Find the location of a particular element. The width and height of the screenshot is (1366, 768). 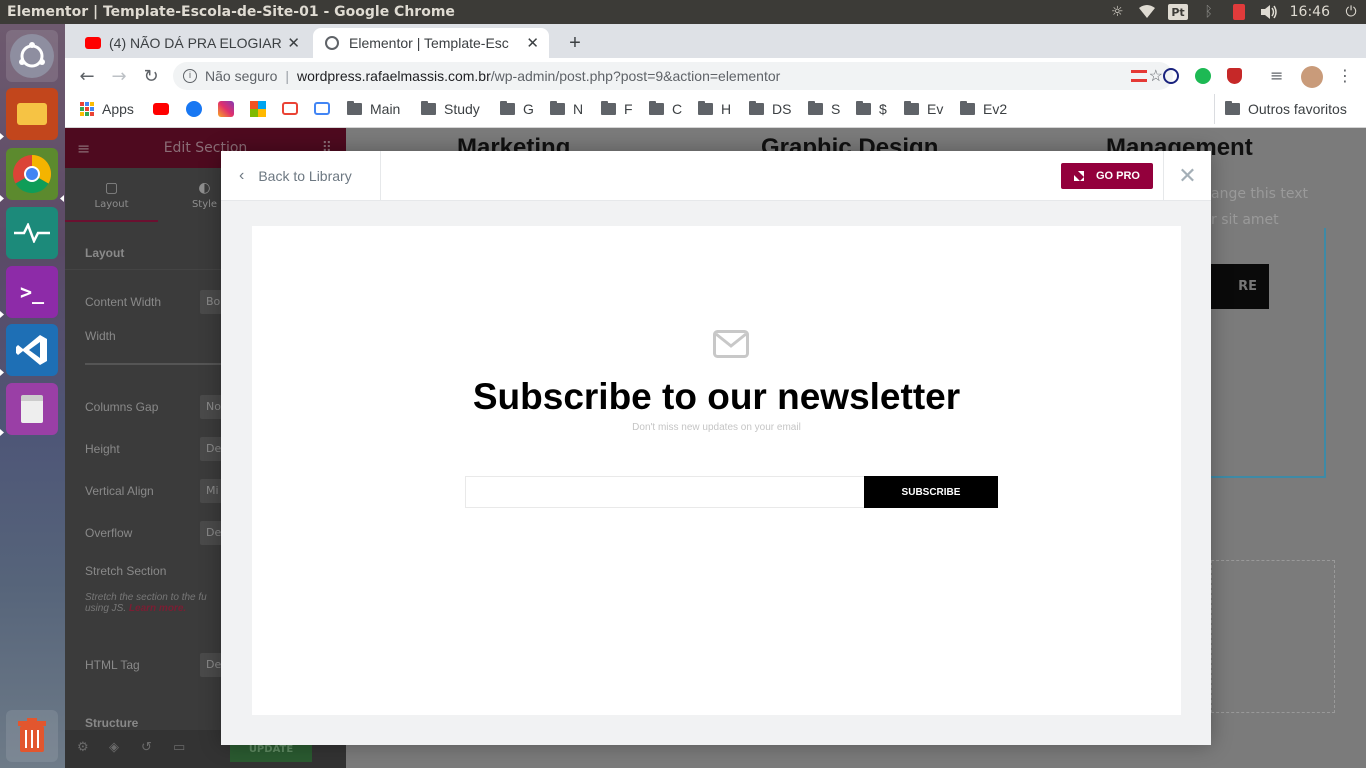

bookmark-folder-ds: DS is located at coordinates (770, 109).